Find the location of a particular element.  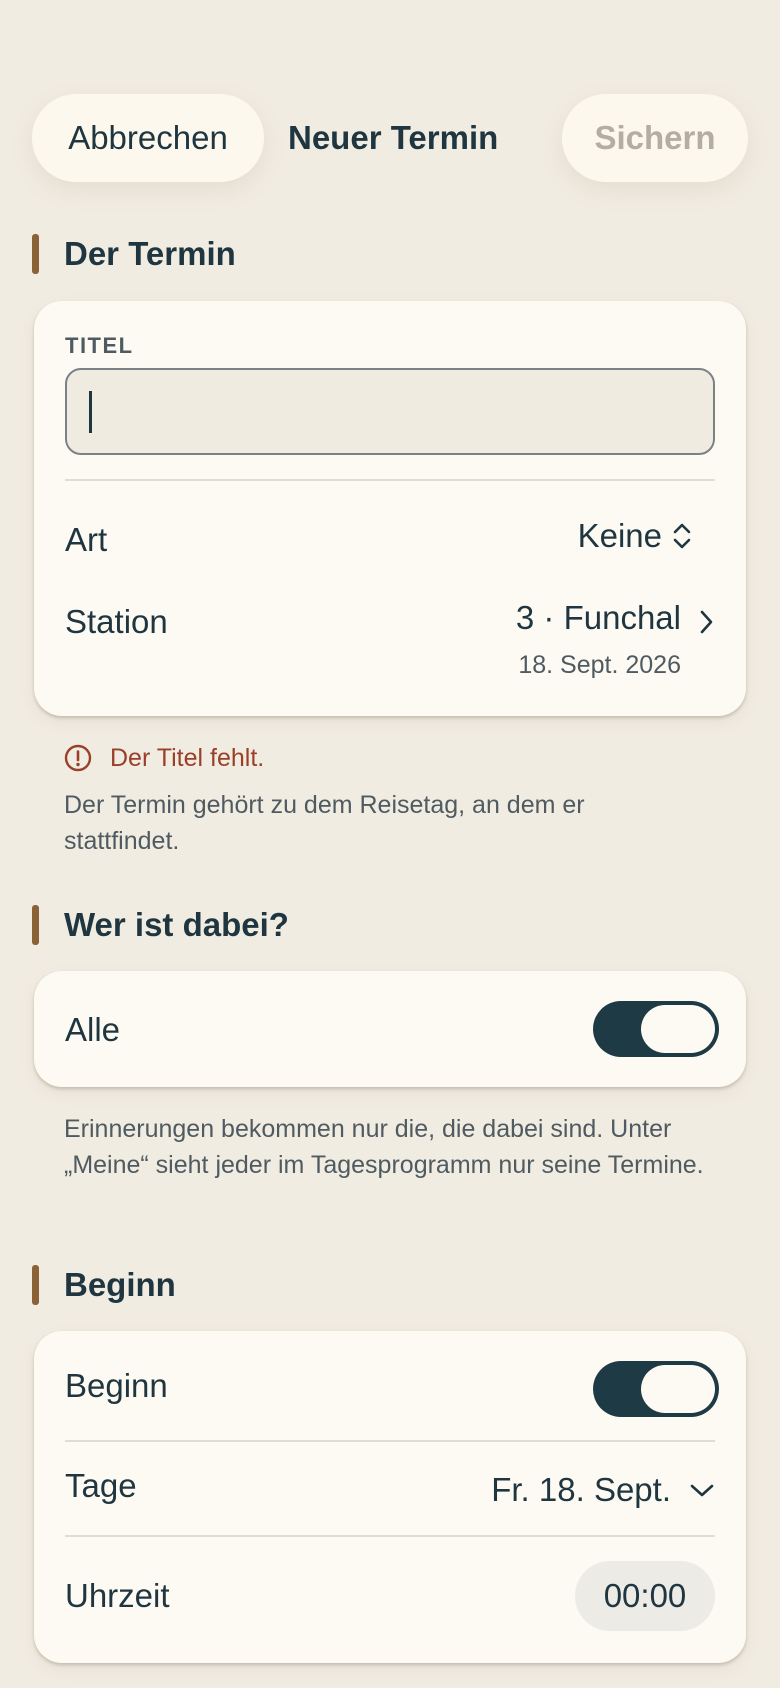

title-error: Der Titel fehlt. is located at coordinates (164, 758).